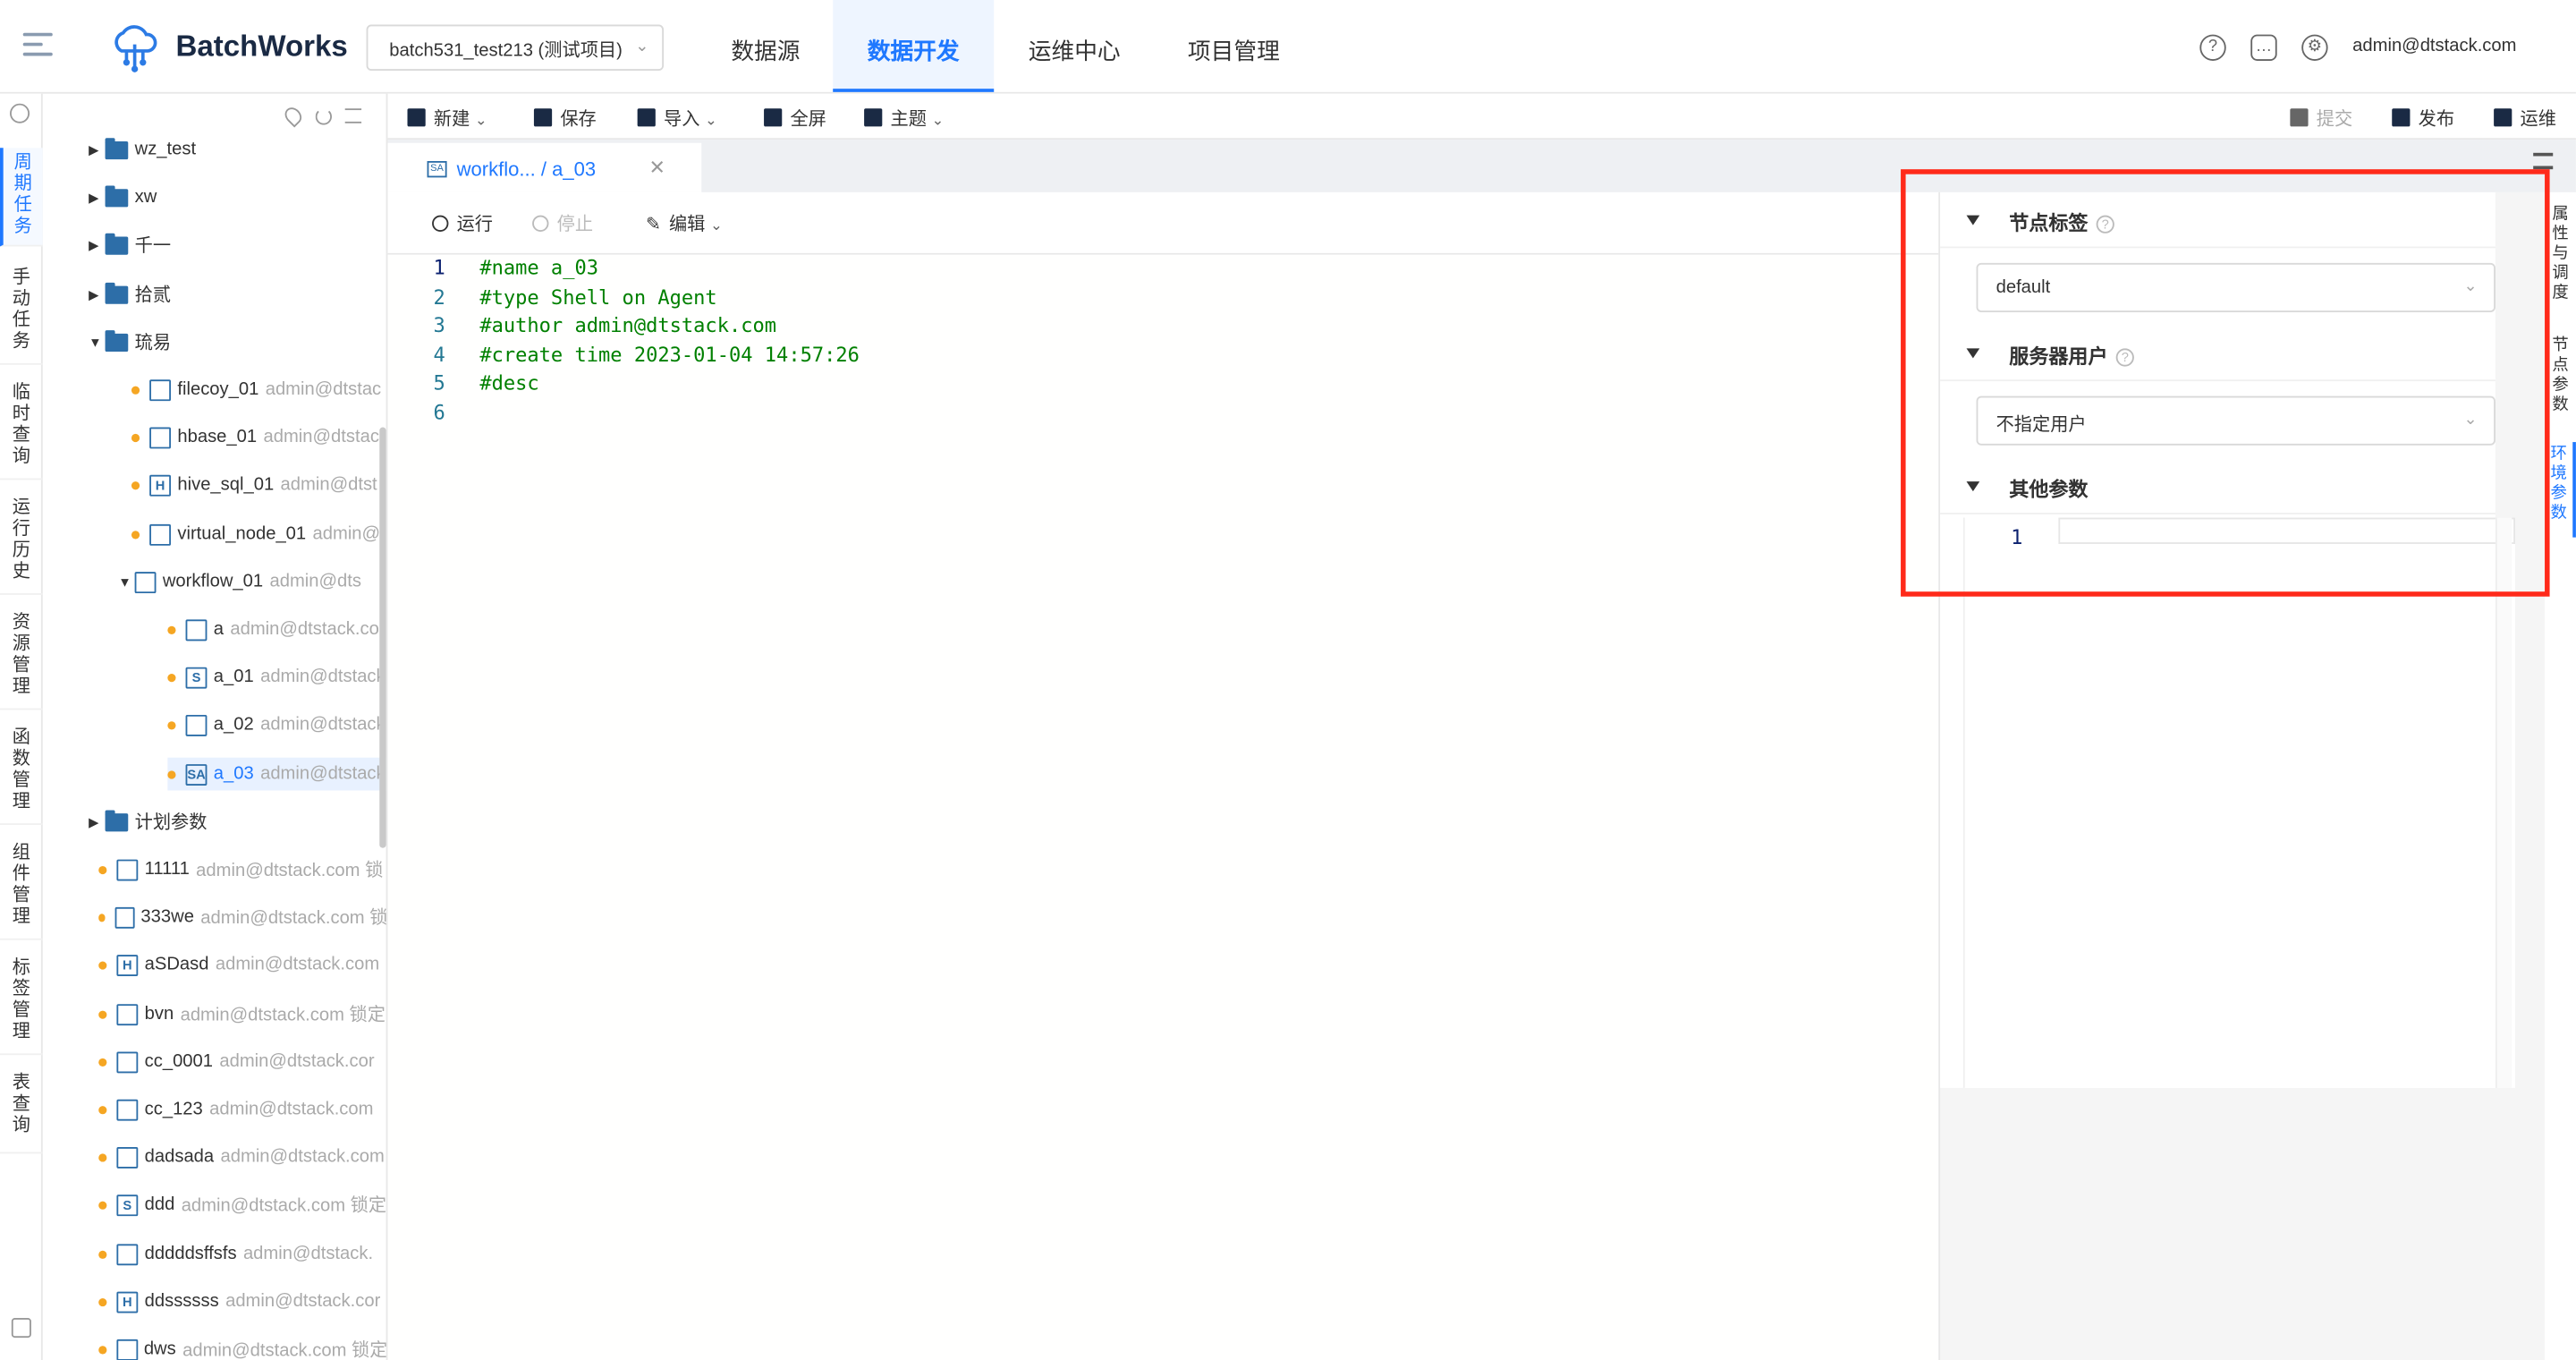  What do you see at coordinates (242, 917) in the screenshot?
I see `tree-task: 333we admin@dtstack.com 锁` at bounding box center [242, 917].